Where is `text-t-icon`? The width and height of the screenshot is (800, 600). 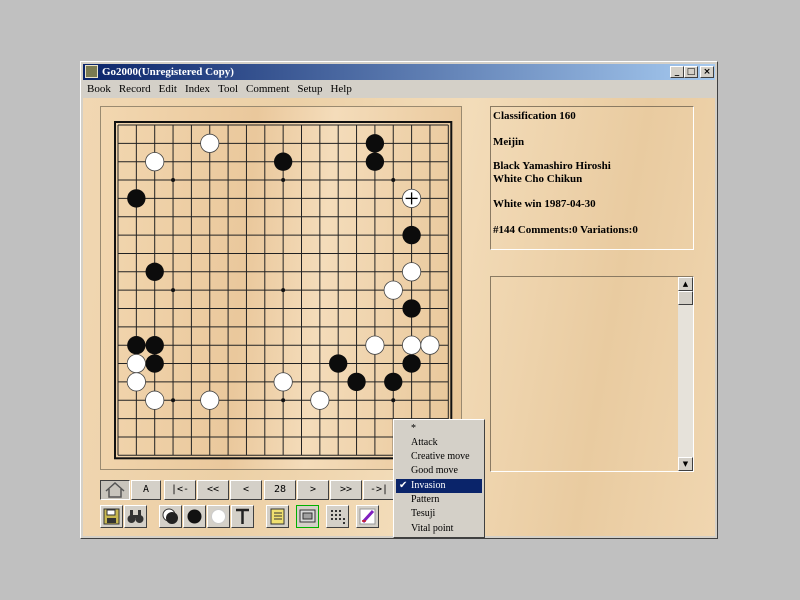
text-t-icon is located at coordinates (242, 516).